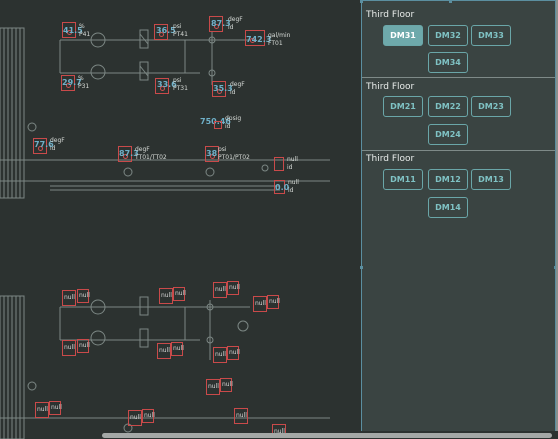 The width and height of the screenshot is (558, 439). I want to click on dm13-button: DM13, so click(491, 179).